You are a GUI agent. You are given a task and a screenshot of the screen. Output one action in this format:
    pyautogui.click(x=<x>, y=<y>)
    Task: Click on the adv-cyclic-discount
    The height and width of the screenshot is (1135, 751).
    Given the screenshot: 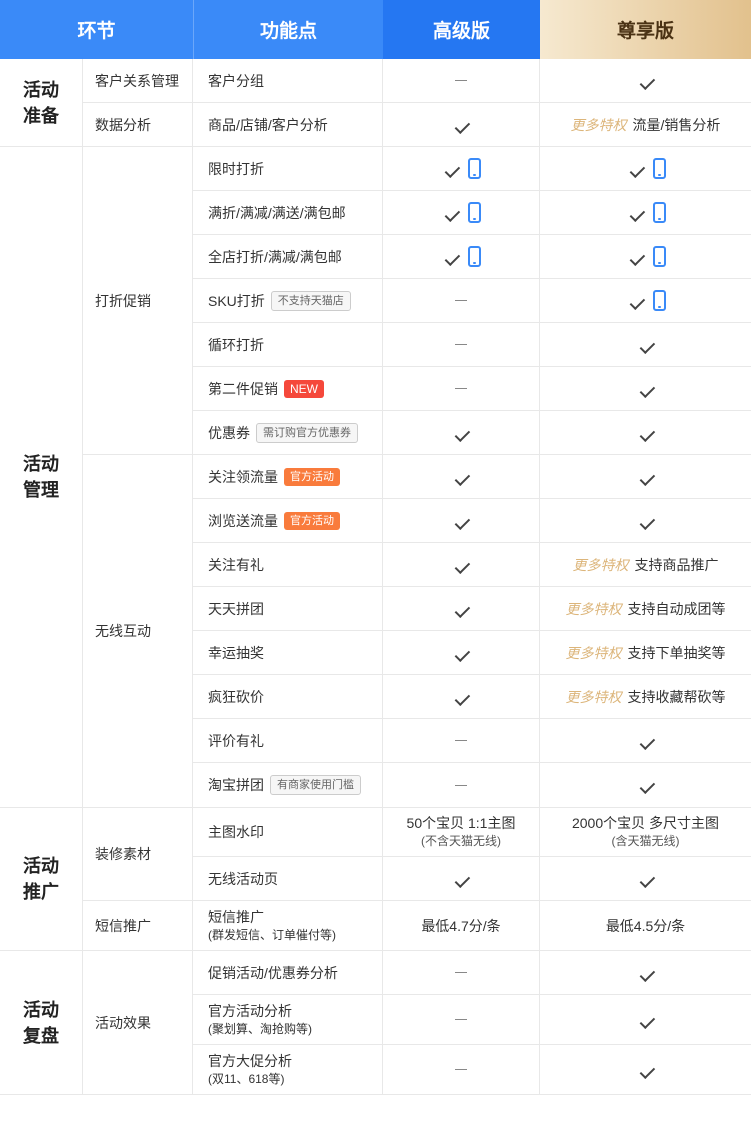 What is the action you would take?
    pyautogui.click(x=461, y=345)
    